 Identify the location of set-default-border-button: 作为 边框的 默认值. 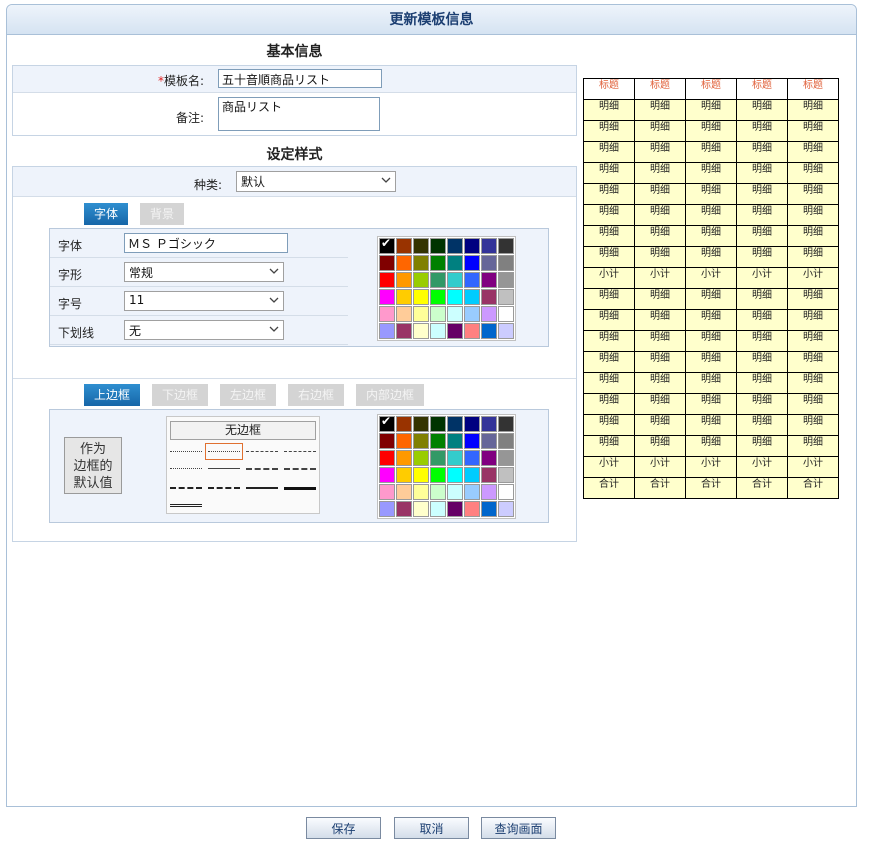
(93, 465).